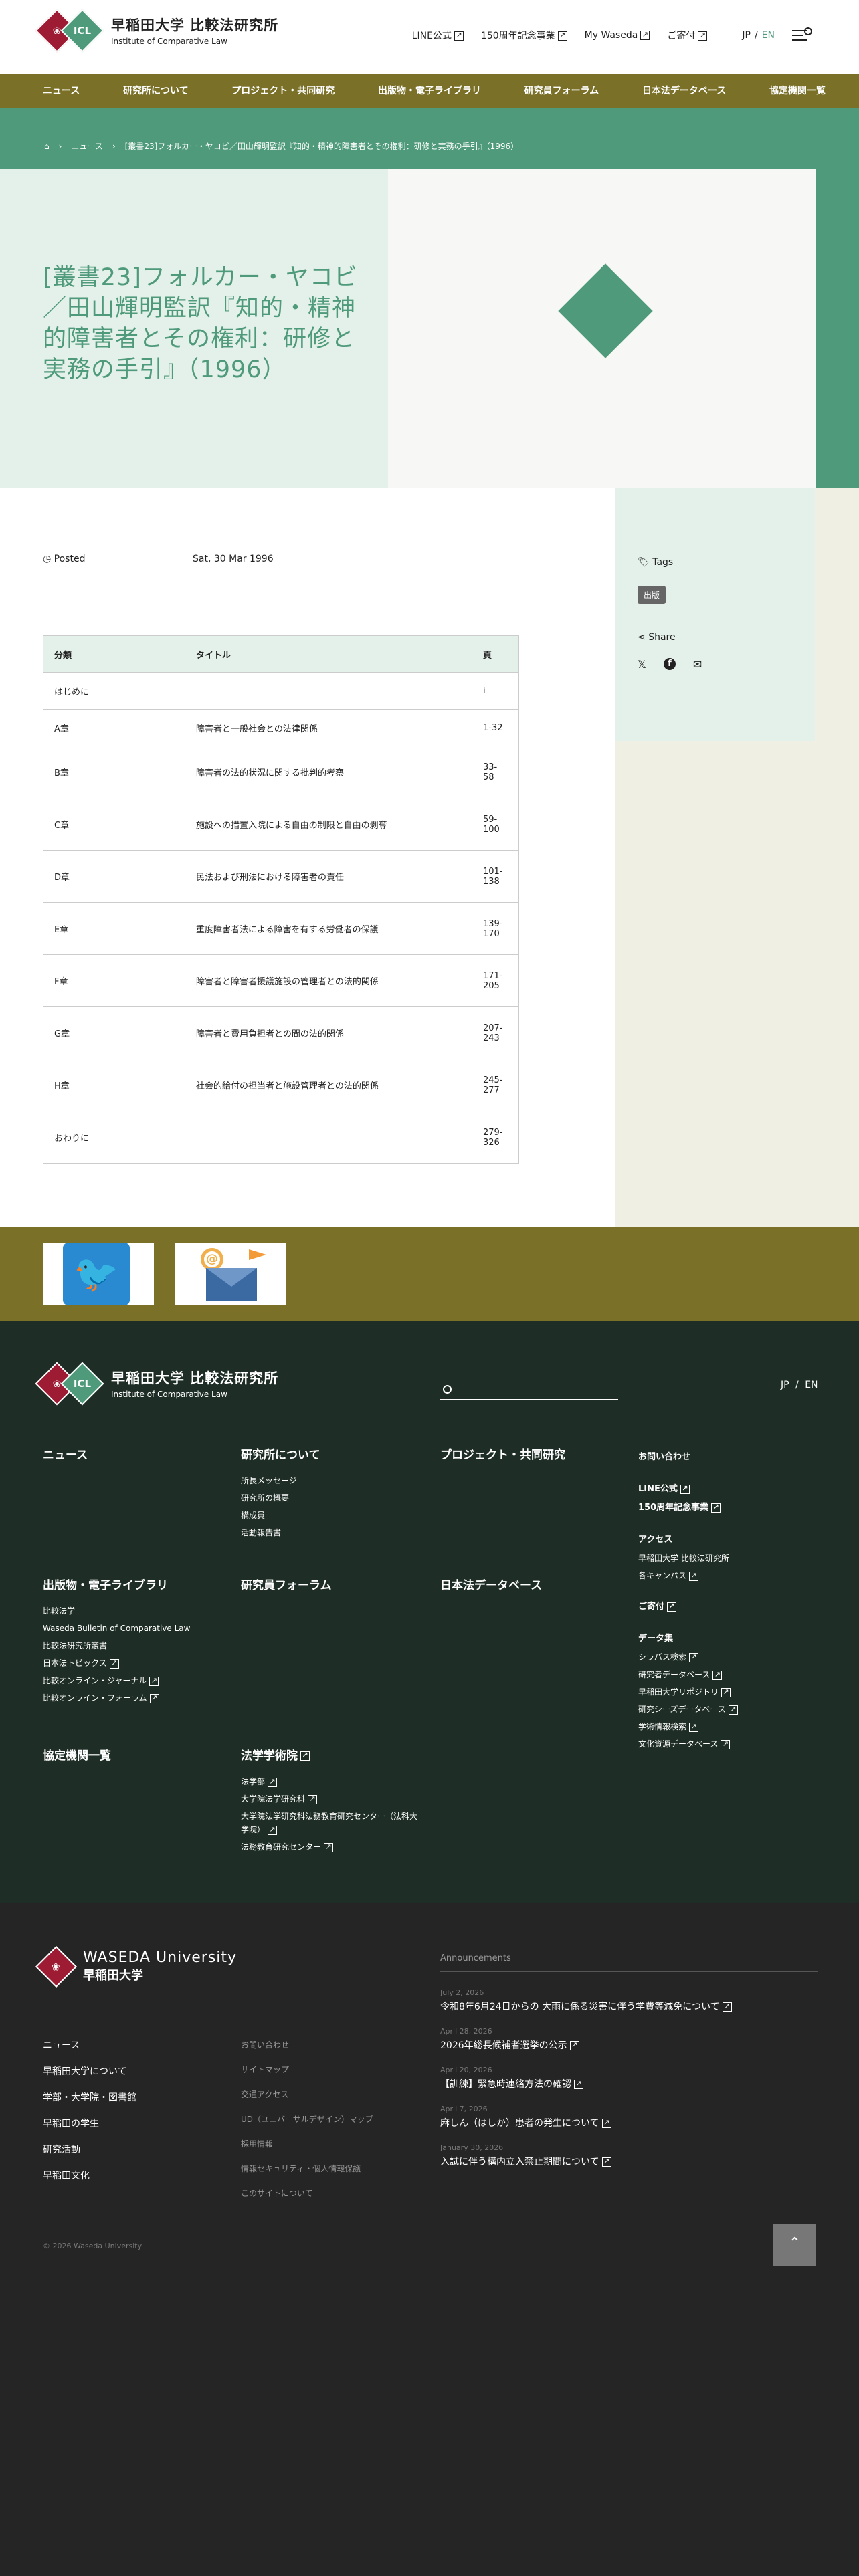 This screenshot has height=2576, width=859. Describe the element at coordinates (799, 1385) in the screenshot. I see `footer-language-switch: JP / EN` at that location.